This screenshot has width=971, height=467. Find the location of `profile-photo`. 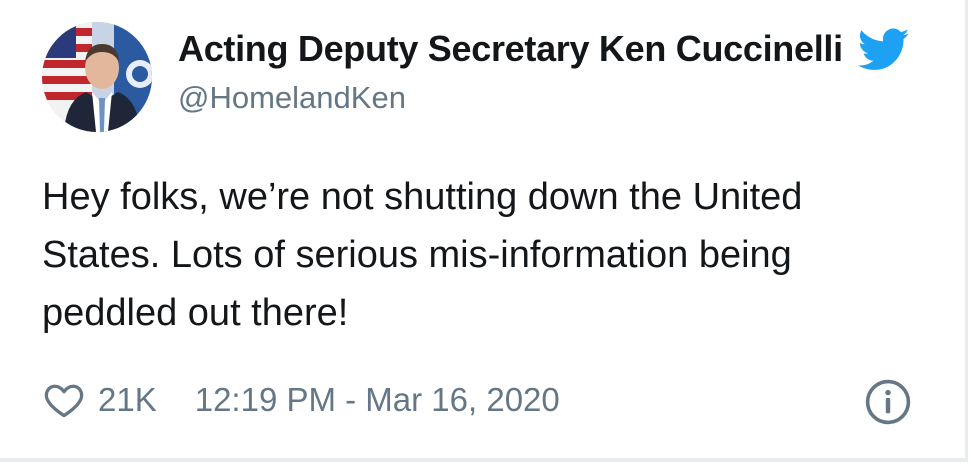

profile-photo is located at coordinates (97, 77).